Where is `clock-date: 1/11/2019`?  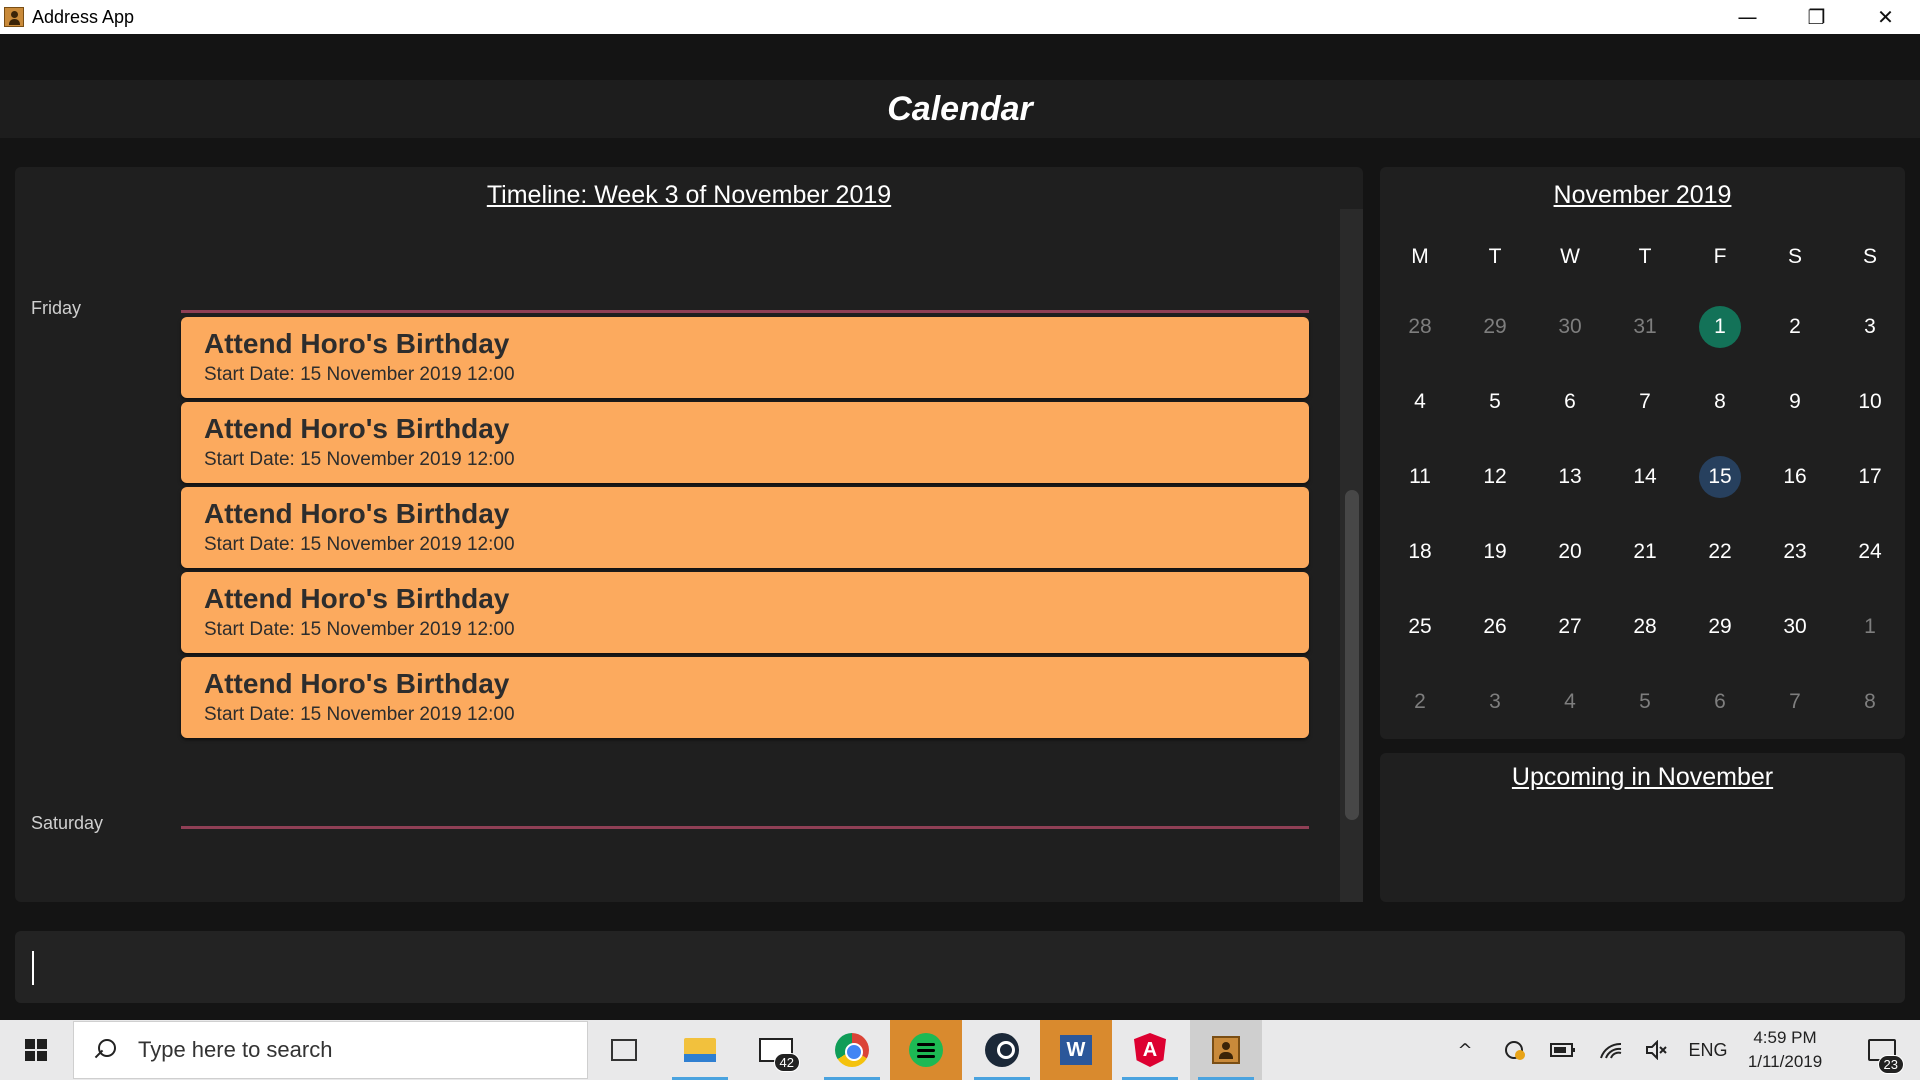 clock-date: 1/11/2019 is located at coordinates (1785, 1061).